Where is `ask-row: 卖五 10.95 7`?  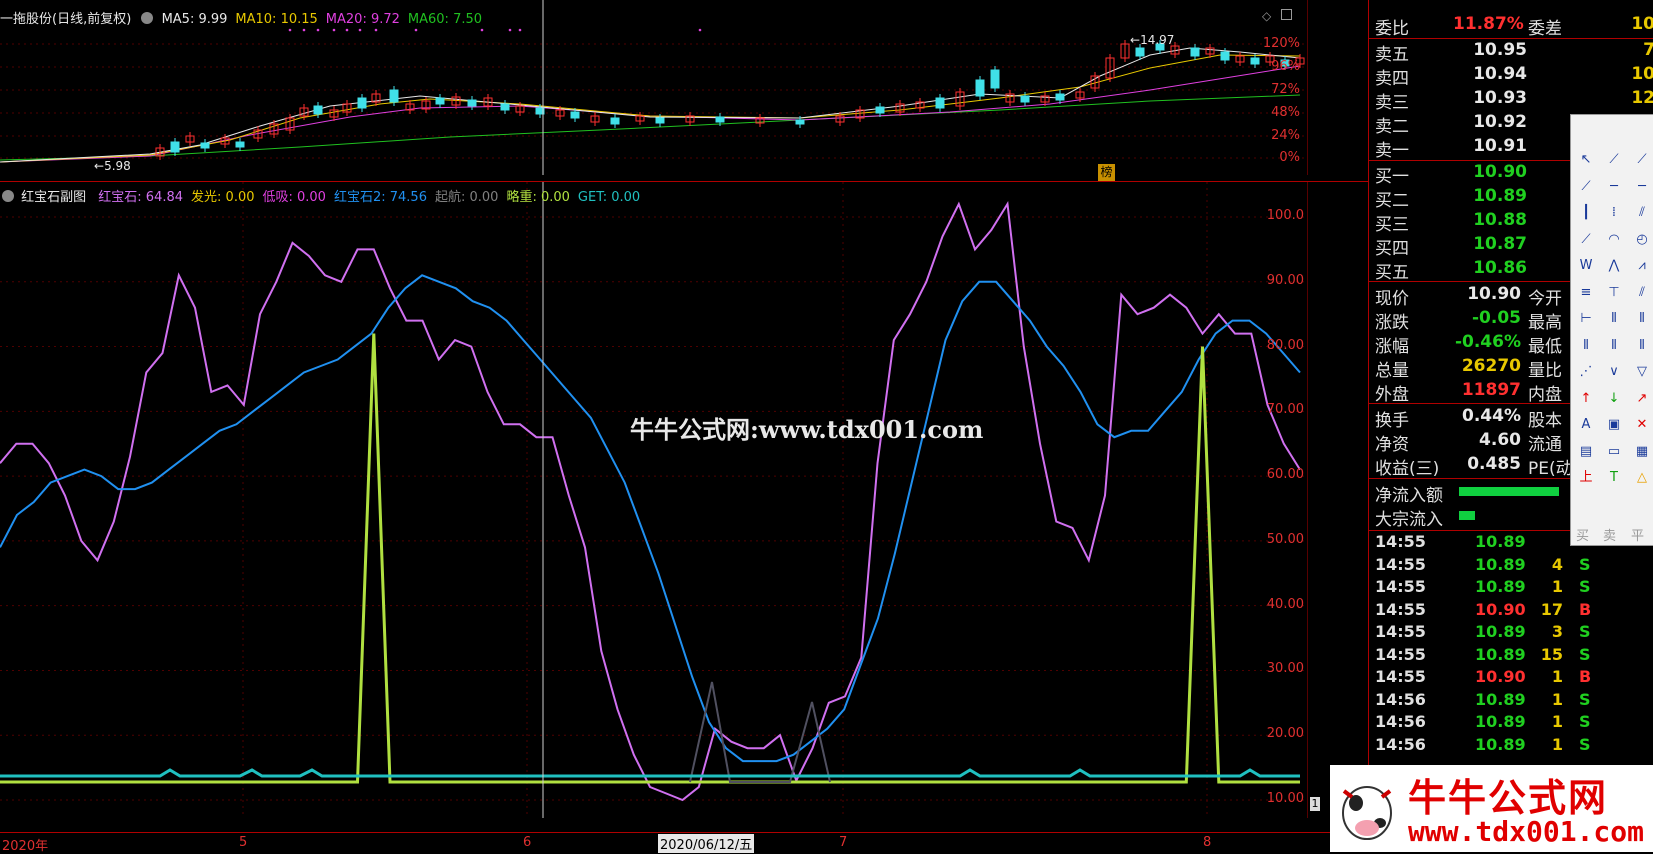 ask-row: 卖五 10.95 7 is located at coordinates (1514, 52).